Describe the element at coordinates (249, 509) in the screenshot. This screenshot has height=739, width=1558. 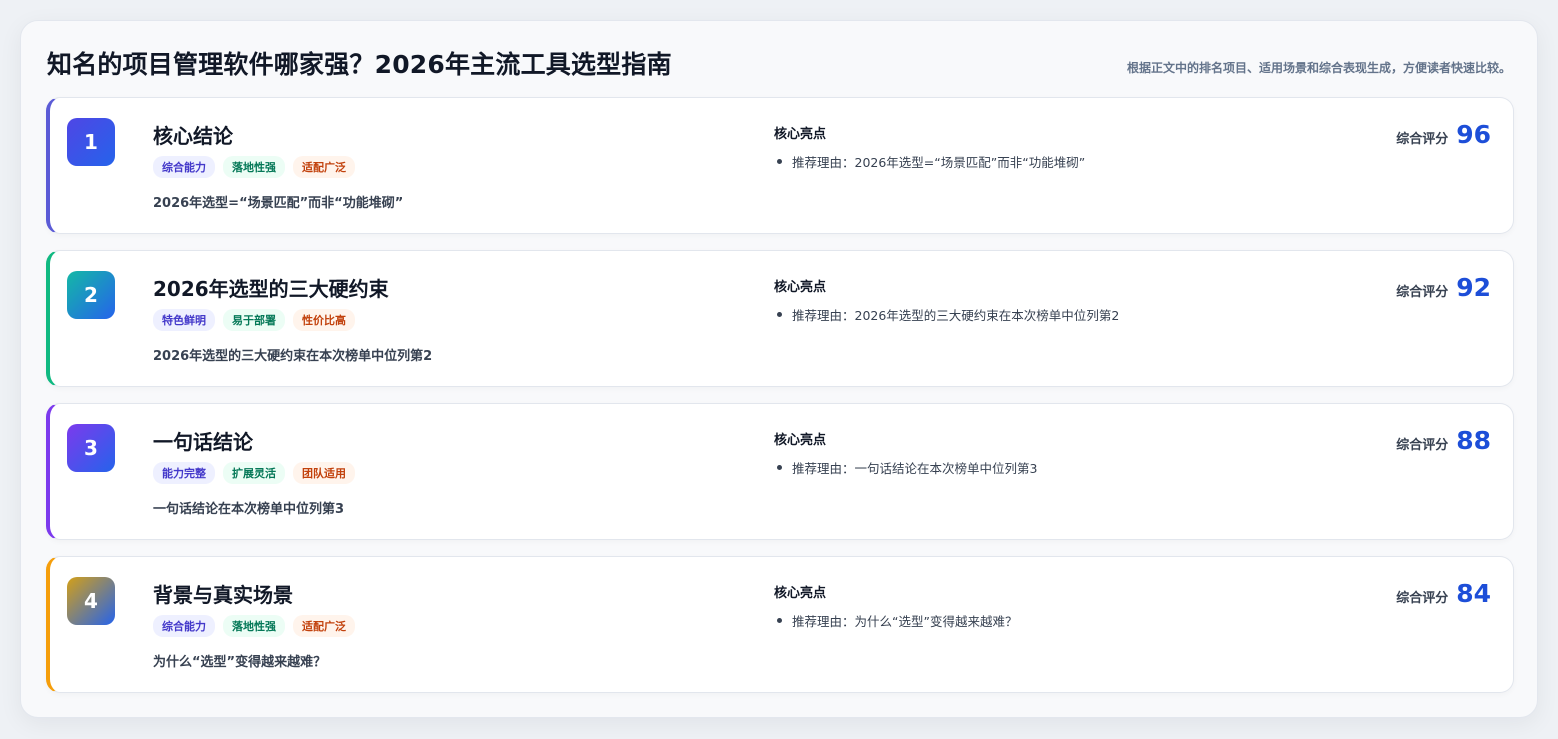
I see `card-summary: 一句话结论在本次榜单中位列第3` at that location.